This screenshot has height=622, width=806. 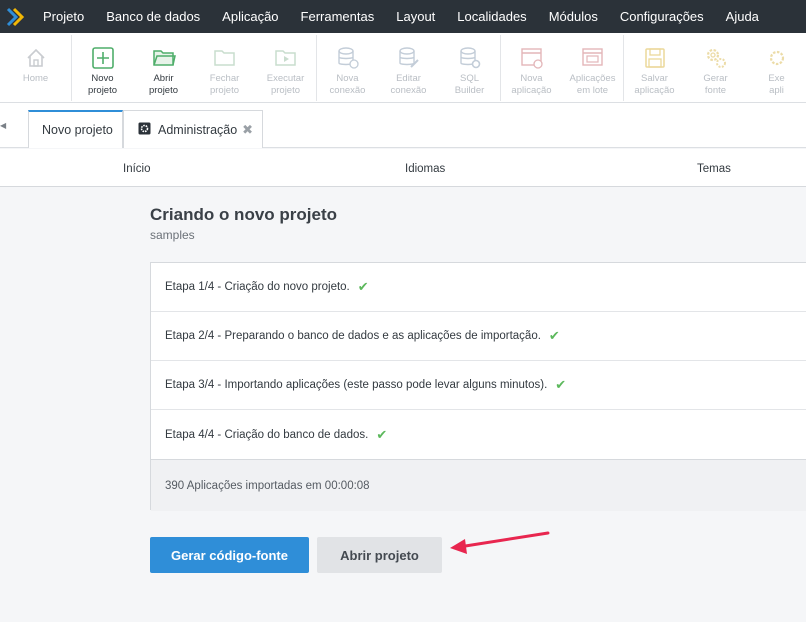 What do you see at coordinates (347, 78) in the screenshot?
I see `nova-conexao-label-1: Nova` at bounding box center [347, 78].